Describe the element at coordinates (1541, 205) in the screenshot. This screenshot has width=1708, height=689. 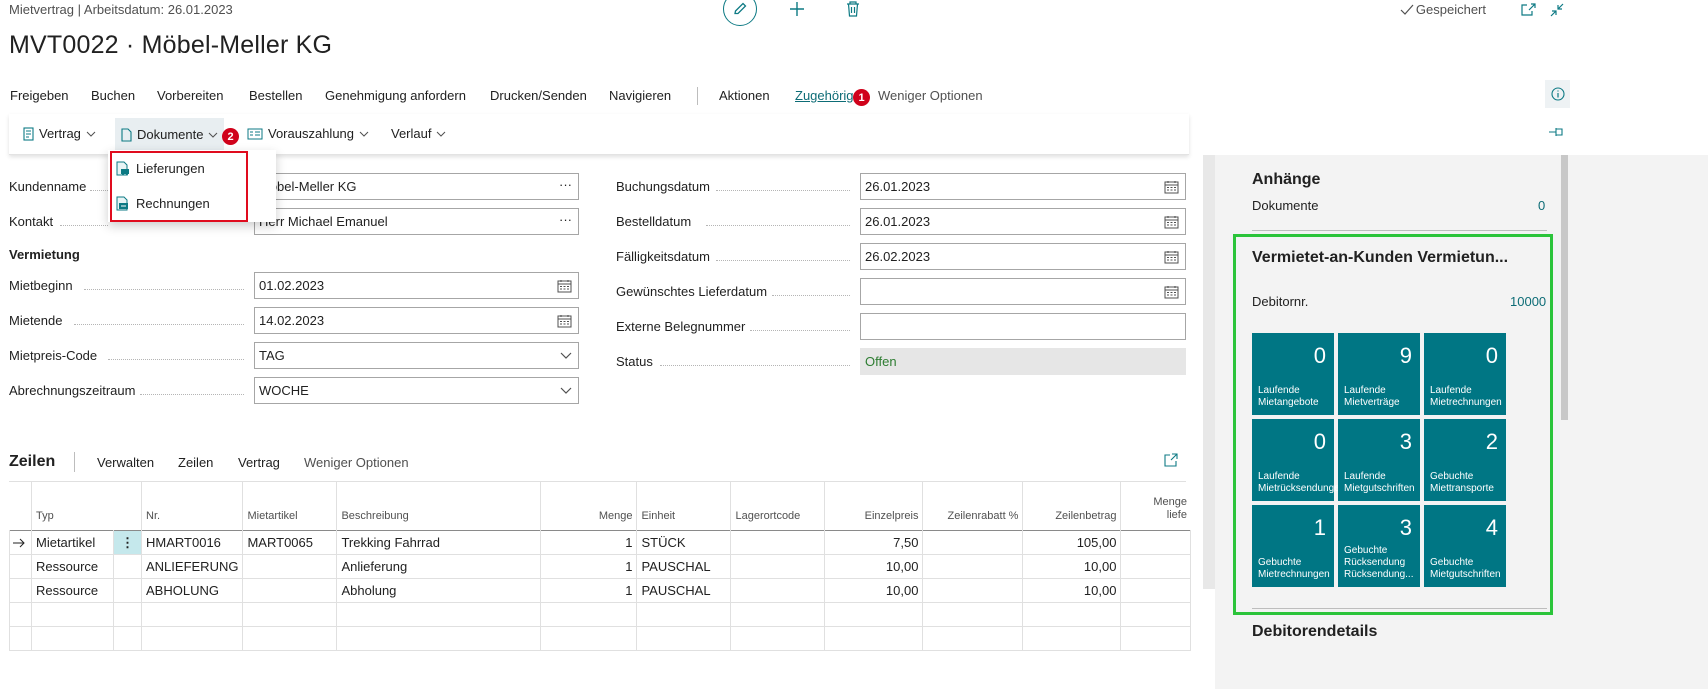
I see `dokumente-count: 0` at that location.